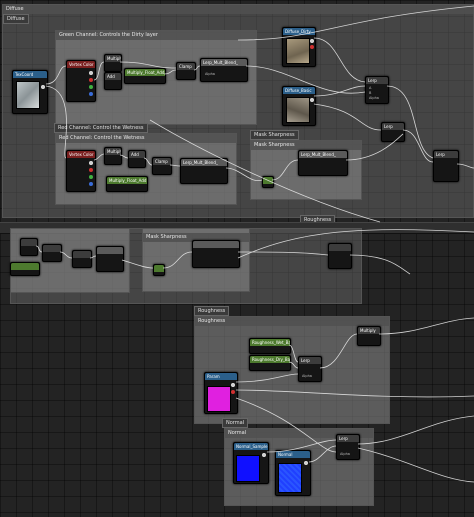  I want to click on normal-texture-node: Normal, so click(293, 473).